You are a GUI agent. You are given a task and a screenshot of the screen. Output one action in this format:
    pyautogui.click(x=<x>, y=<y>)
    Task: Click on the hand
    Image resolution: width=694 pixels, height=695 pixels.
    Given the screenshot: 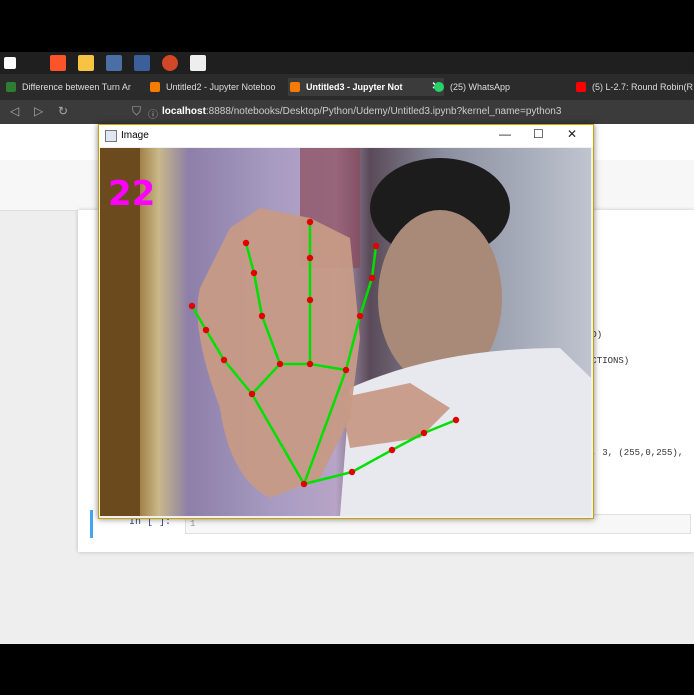 What is the action you would take?
    pyautogui.click(x=278, y=353)
    